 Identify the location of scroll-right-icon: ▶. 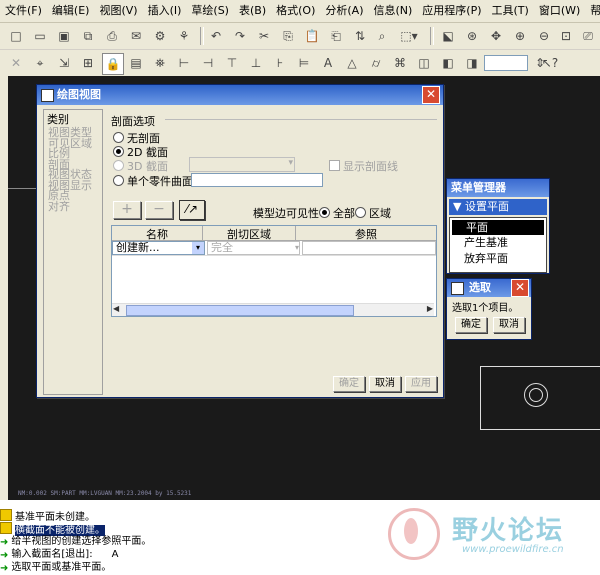
(430, 308).